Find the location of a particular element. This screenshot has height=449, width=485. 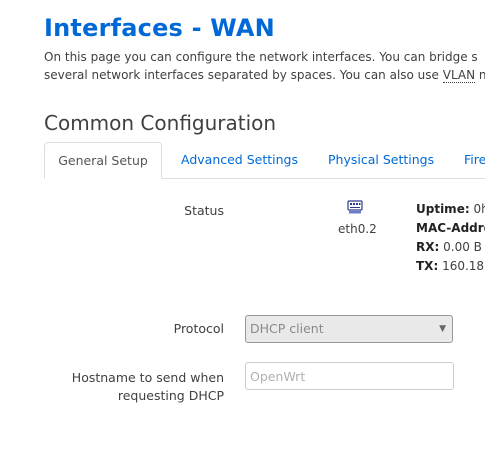

chevron-down-icon: ▼ is located at coordinates (442, 329).